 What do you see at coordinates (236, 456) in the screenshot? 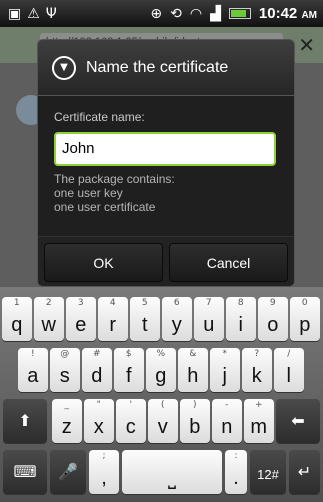
I see `period-key-alt: :` at bounding box center [236, 456].